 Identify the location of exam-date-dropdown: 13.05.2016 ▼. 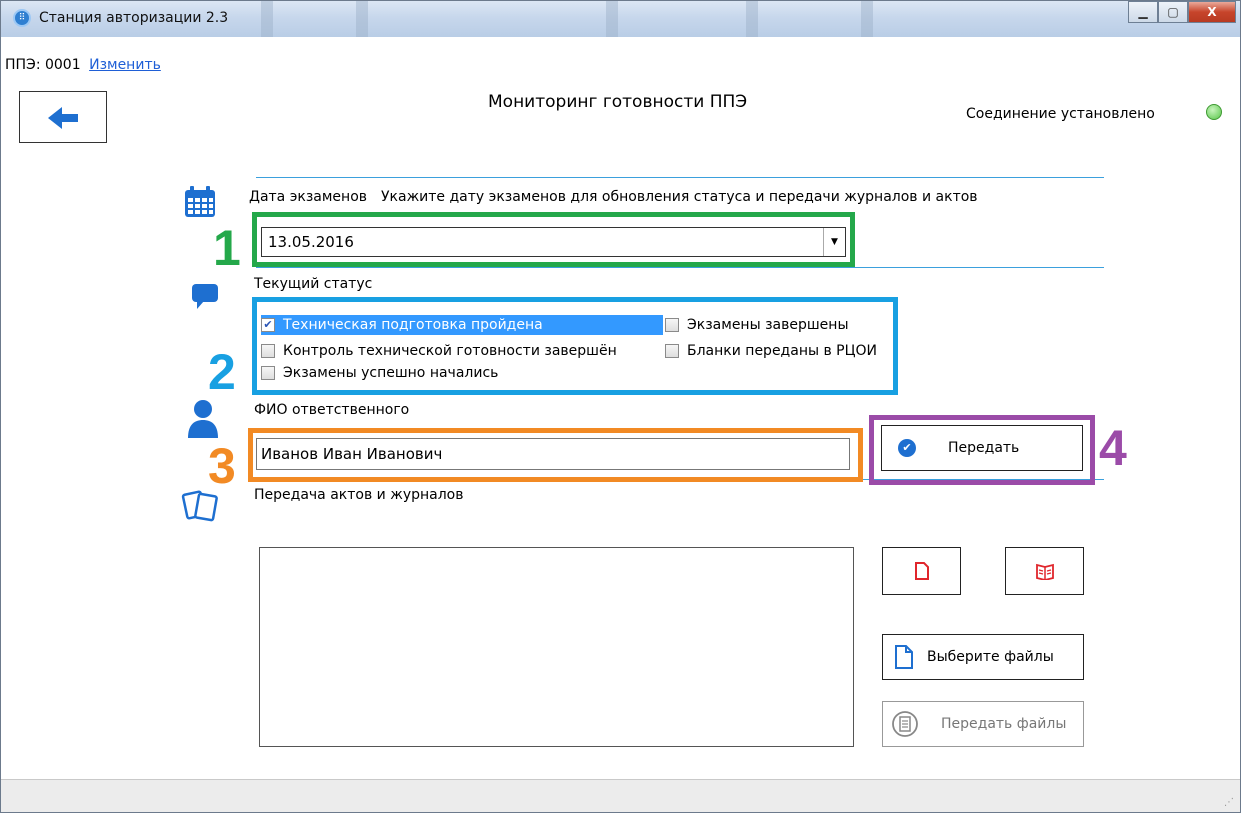
(553, 242).